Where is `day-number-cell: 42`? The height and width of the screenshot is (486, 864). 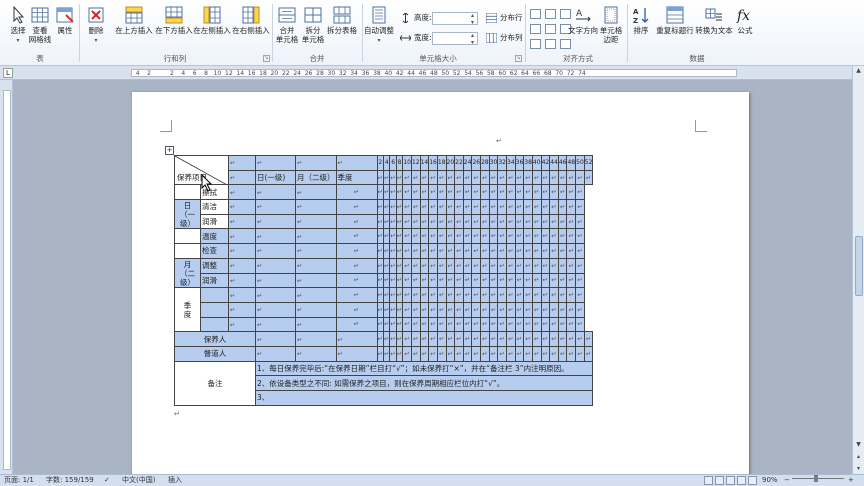
day-number-cell: 42 is located at coordinates (545, 163).